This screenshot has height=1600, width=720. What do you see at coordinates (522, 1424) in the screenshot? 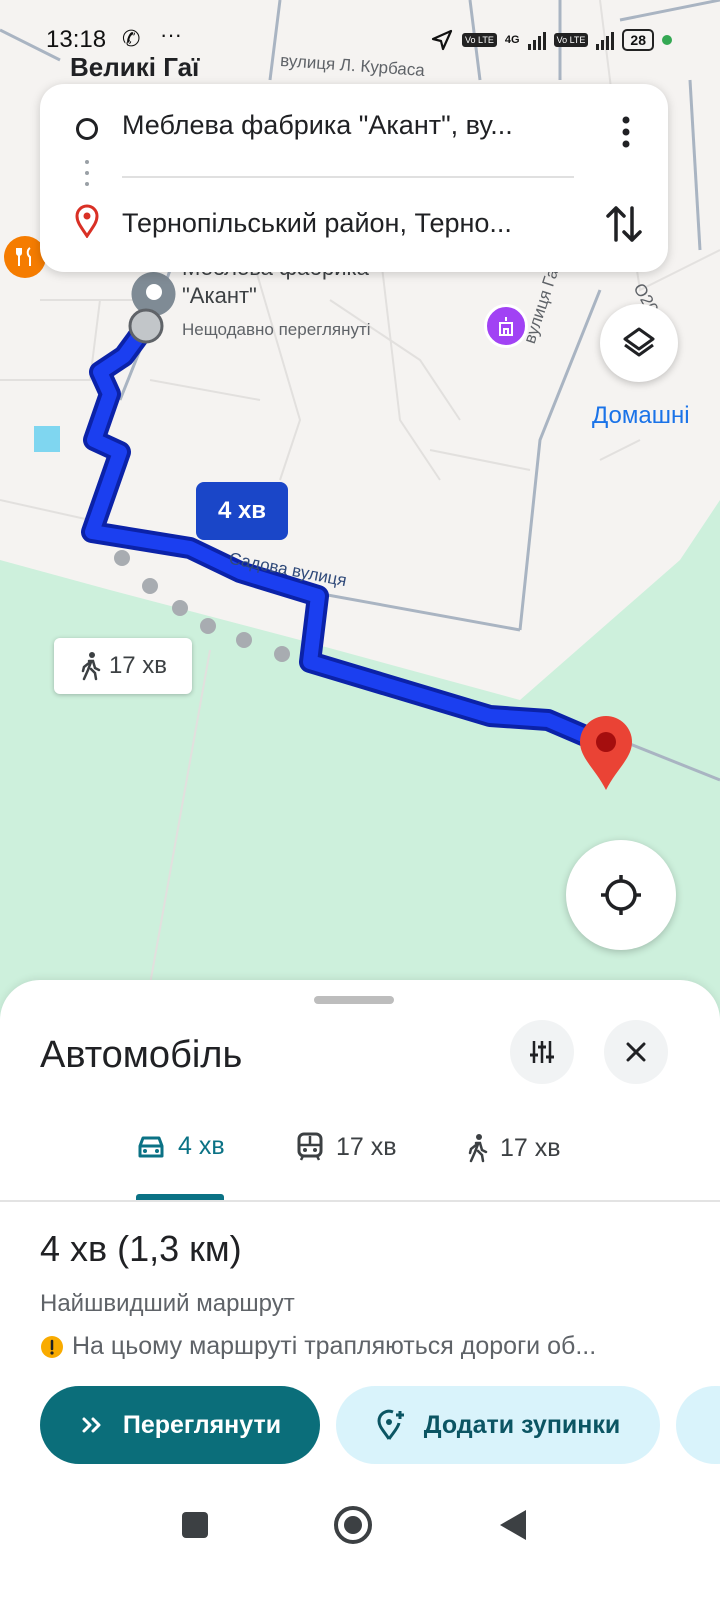
I see `add-stops-button-label: Додати зупинки` at bounding box center [522, 1424].